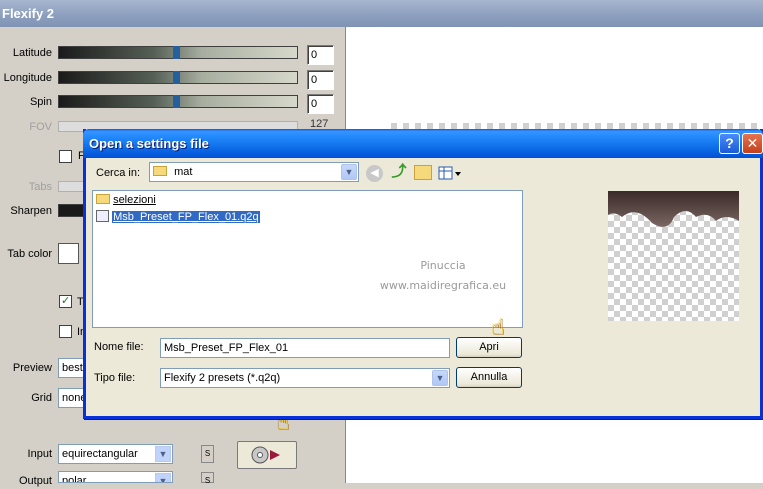  What do you see at coordinates (35, 481) in the screenshot?
I see `output-label: Output` at bounding box center [35, 481].